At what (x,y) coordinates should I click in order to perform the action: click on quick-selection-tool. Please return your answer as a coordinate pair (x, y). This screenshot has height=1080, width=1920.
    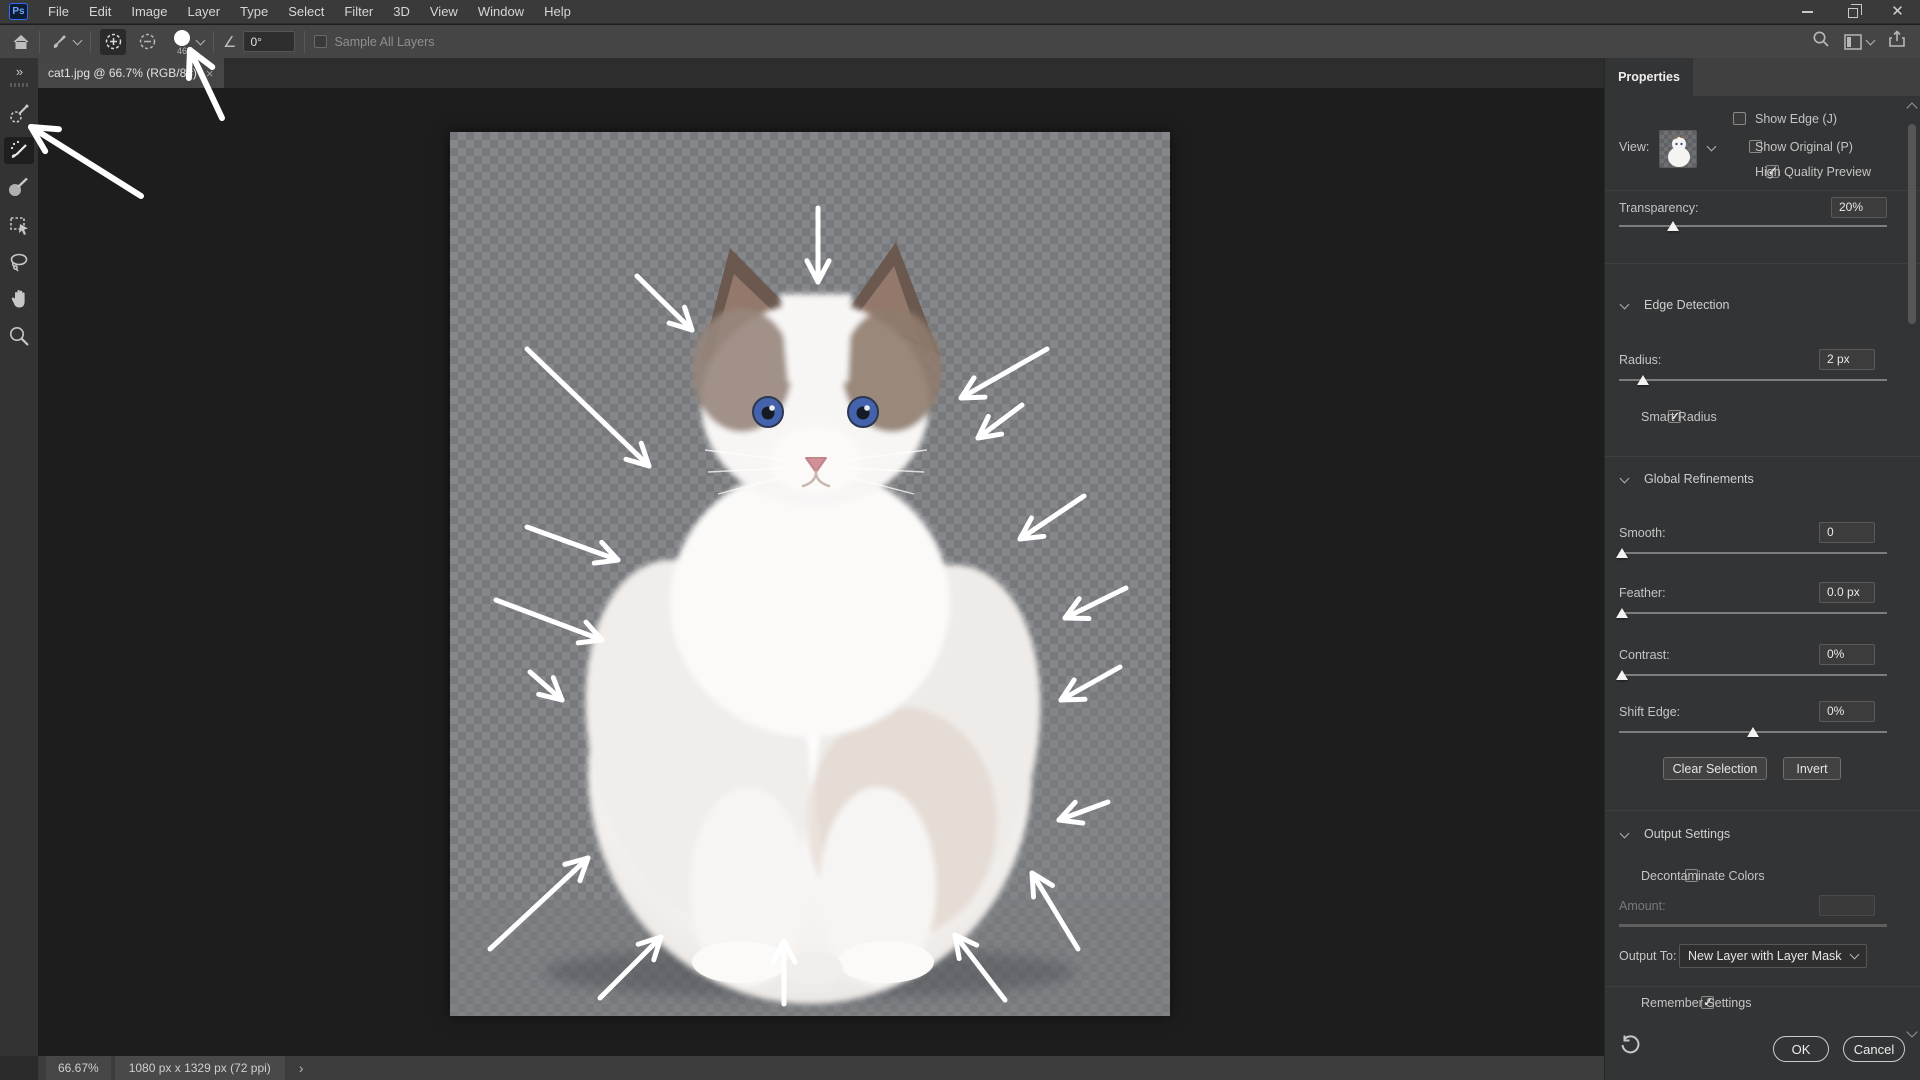
    Looking at the image, I should click on (19, 113).